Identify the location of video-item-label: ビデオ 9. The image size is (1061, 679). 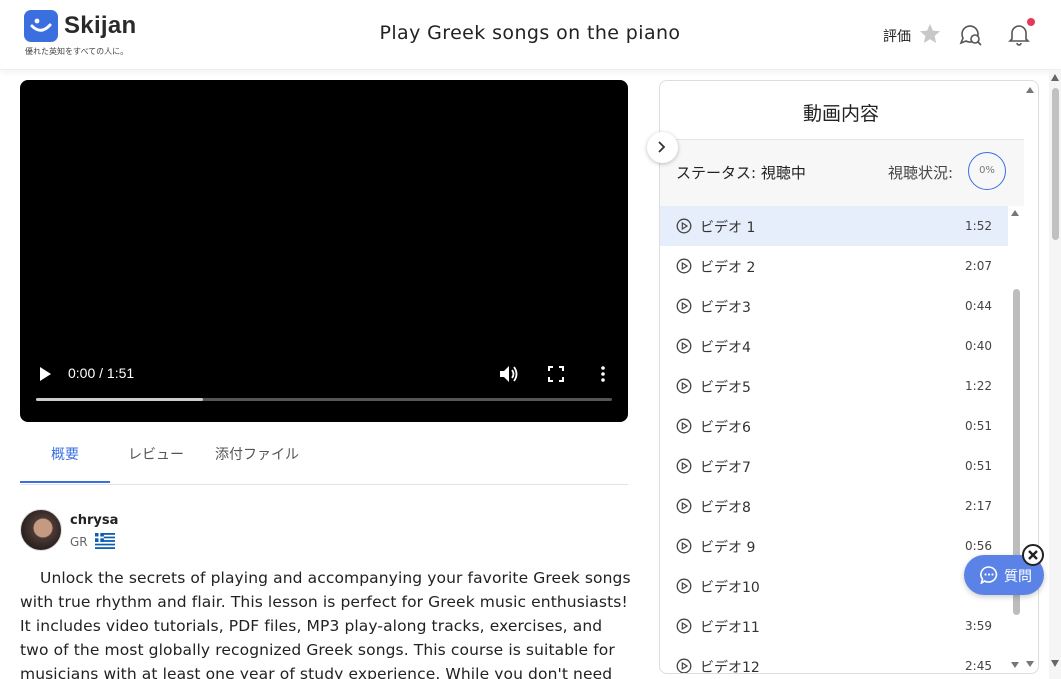
(728, 548).